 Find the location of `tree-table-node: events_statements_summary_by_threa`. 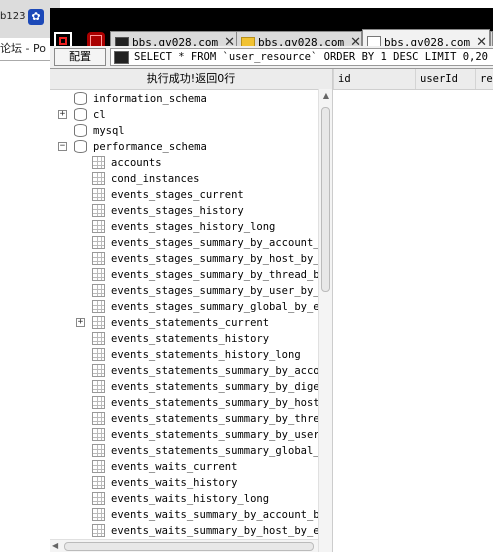

tree-table-node: events_statements_summary_by_threa is located at coordinates (188, 419).